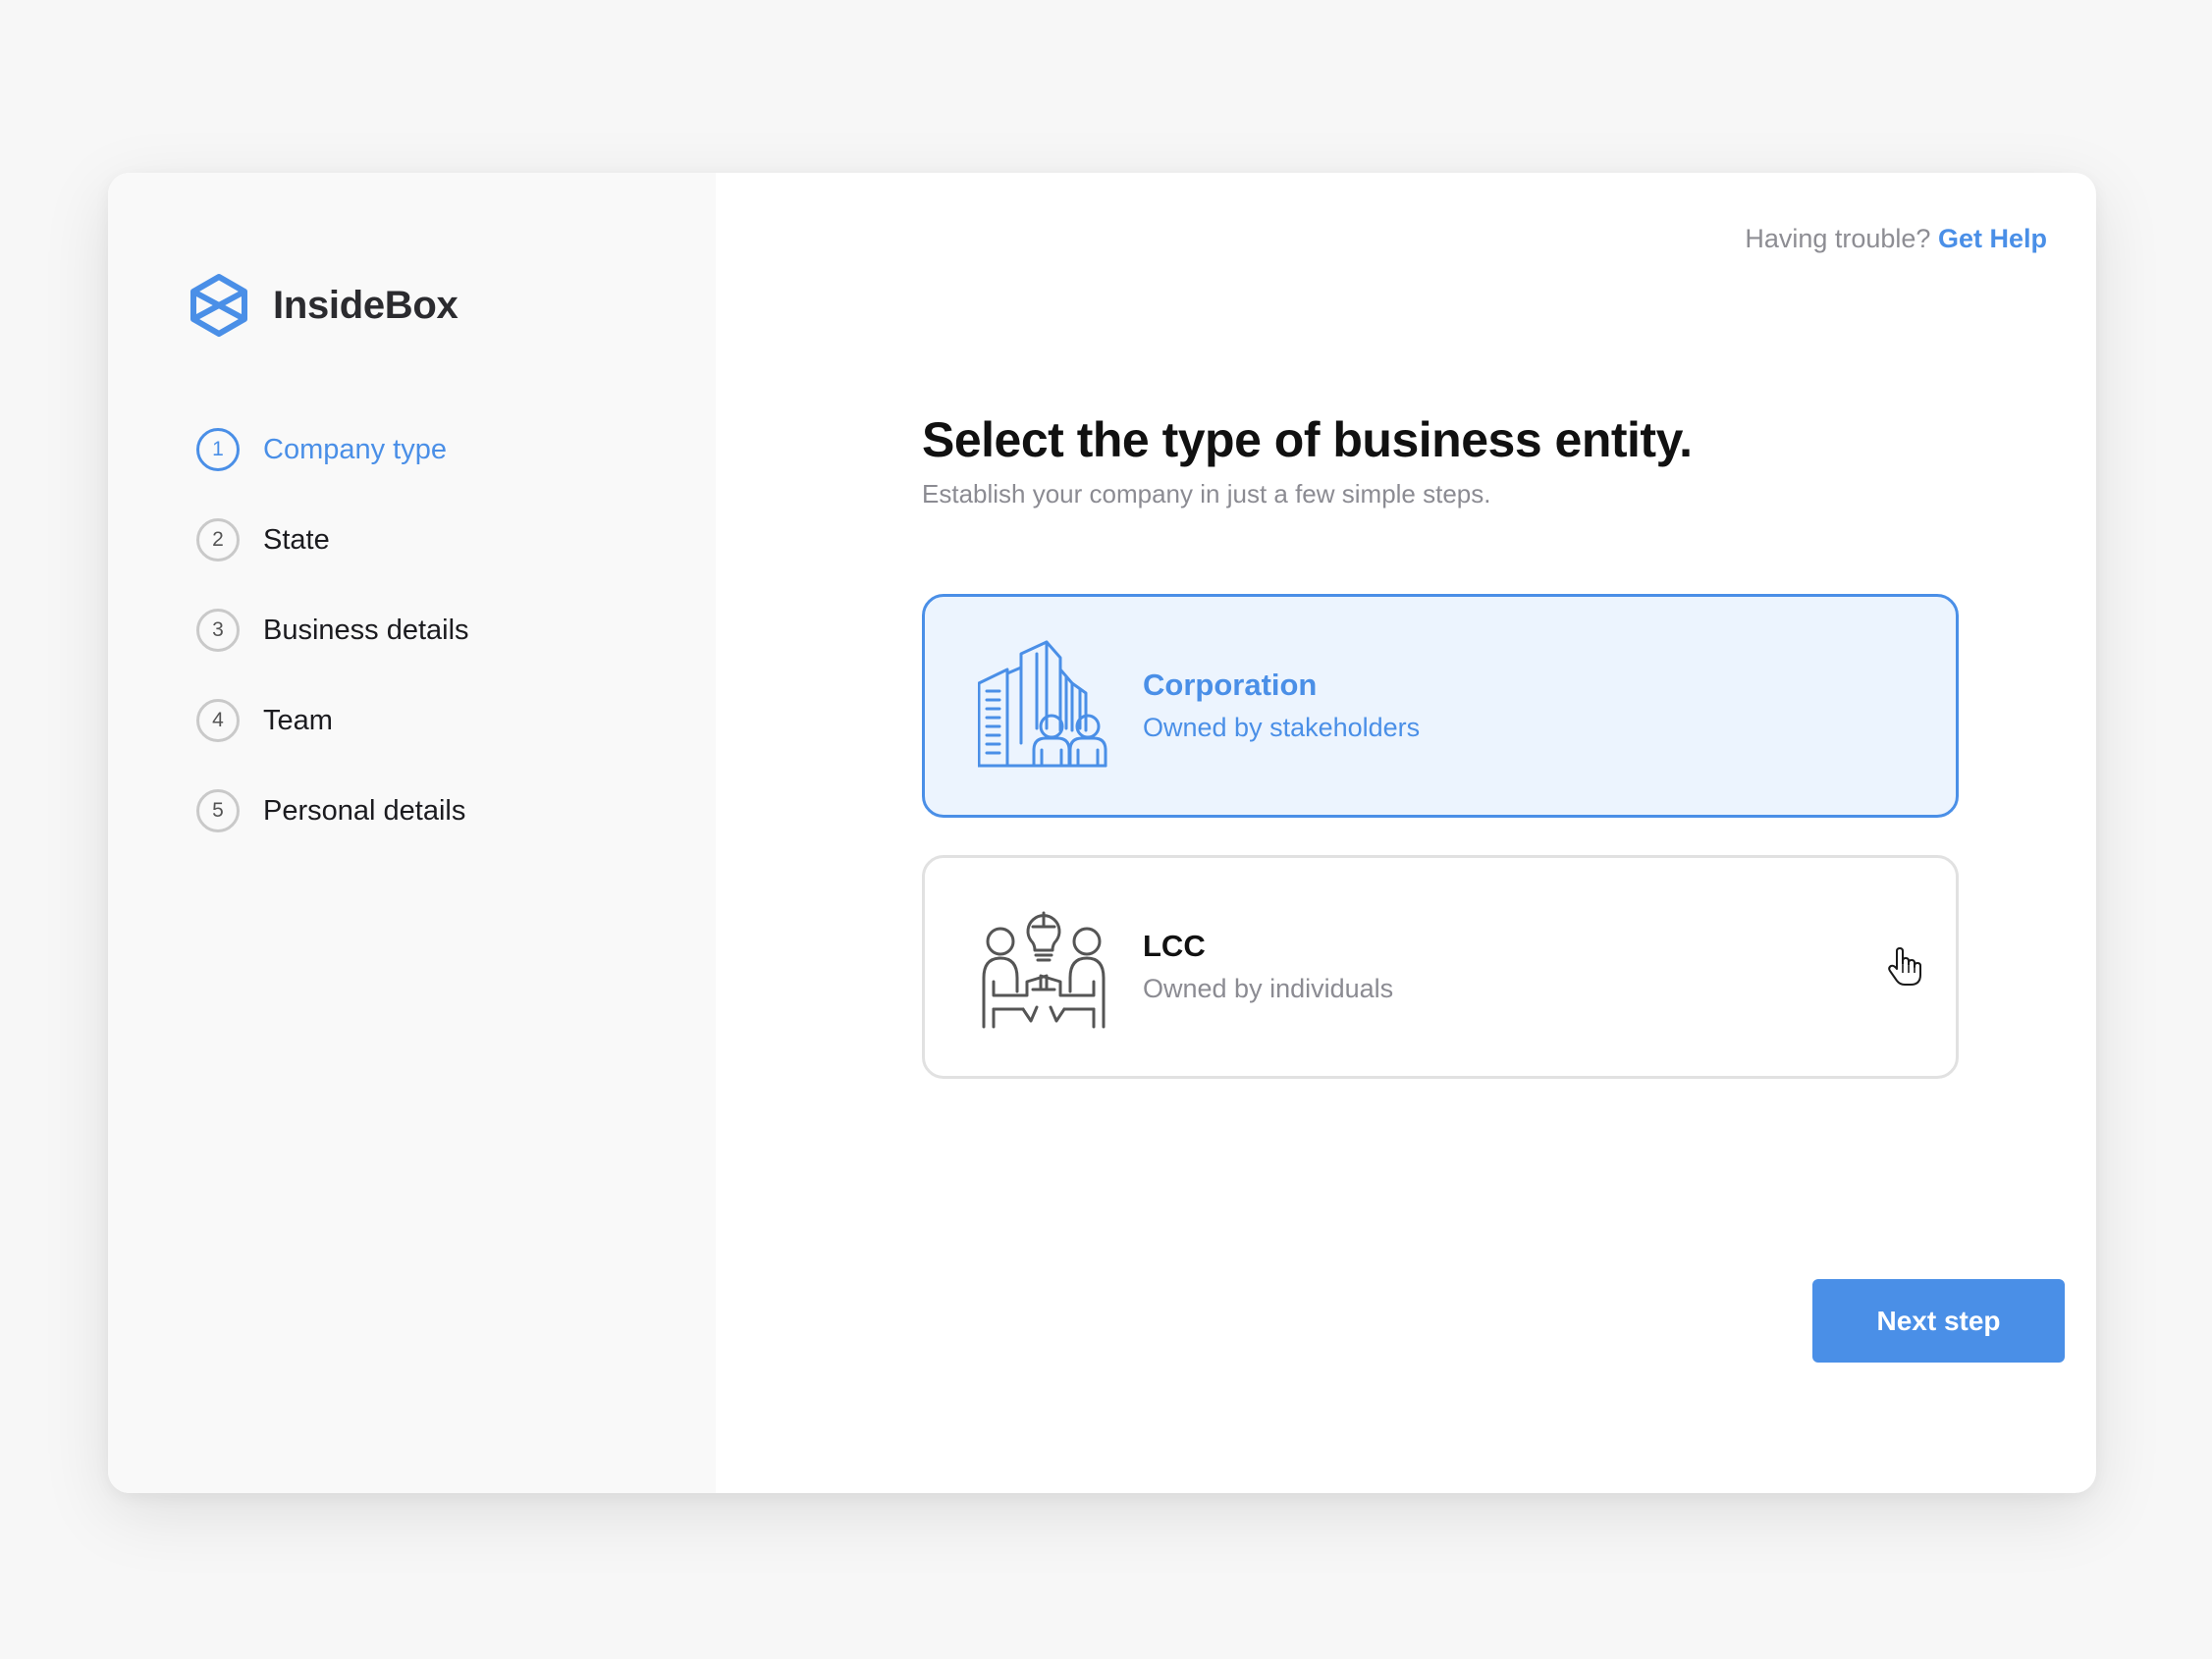  Describe the element at coordinates (1307, 440) in the screenshot. I see `page-title: Select the type of business entity.` at that location.